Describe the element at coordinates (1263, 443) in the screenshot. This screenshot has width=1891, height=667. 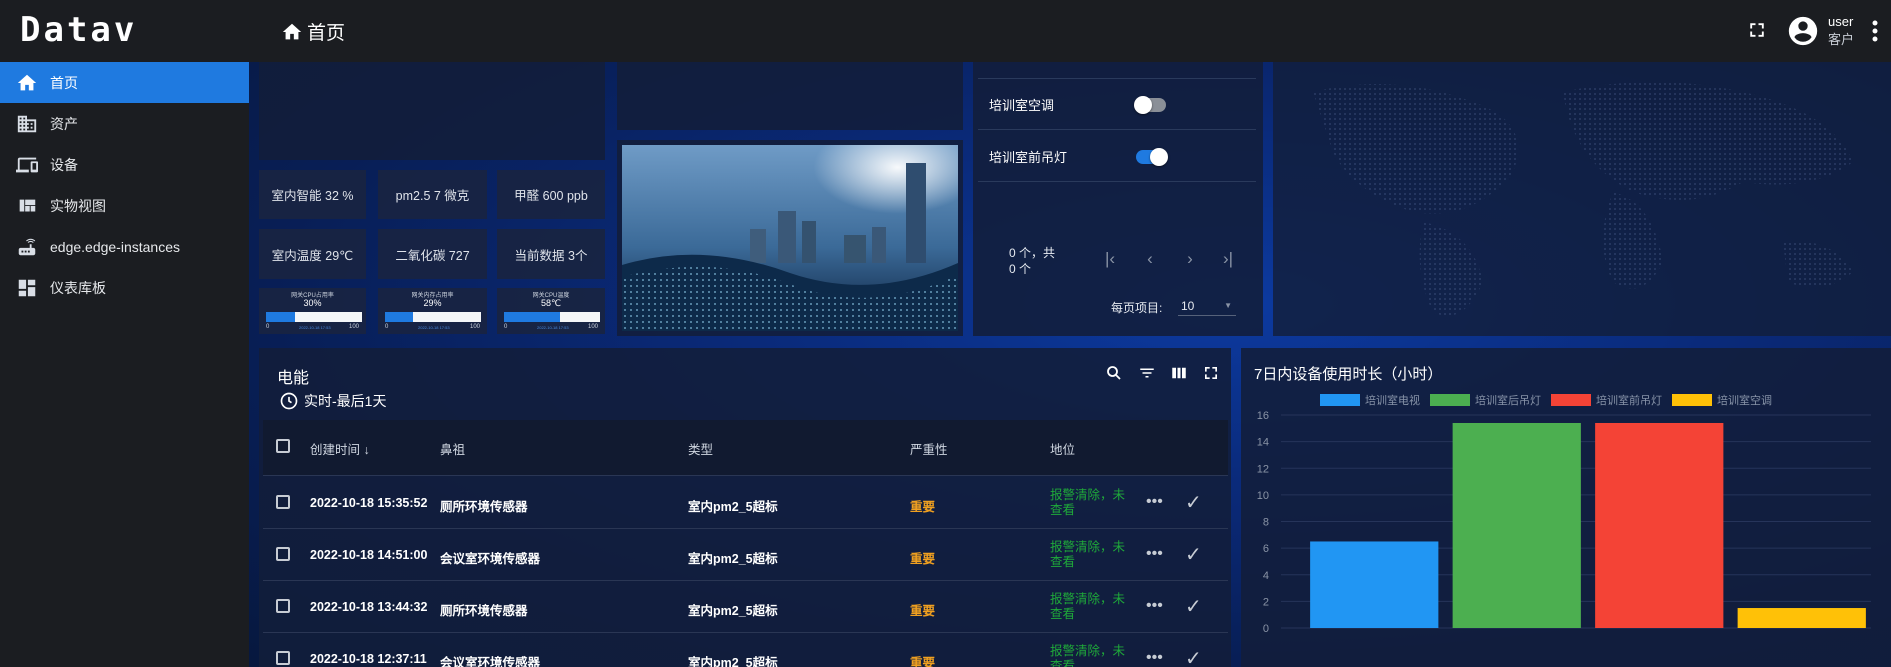
I see `y-tick-label: 14` at that location.